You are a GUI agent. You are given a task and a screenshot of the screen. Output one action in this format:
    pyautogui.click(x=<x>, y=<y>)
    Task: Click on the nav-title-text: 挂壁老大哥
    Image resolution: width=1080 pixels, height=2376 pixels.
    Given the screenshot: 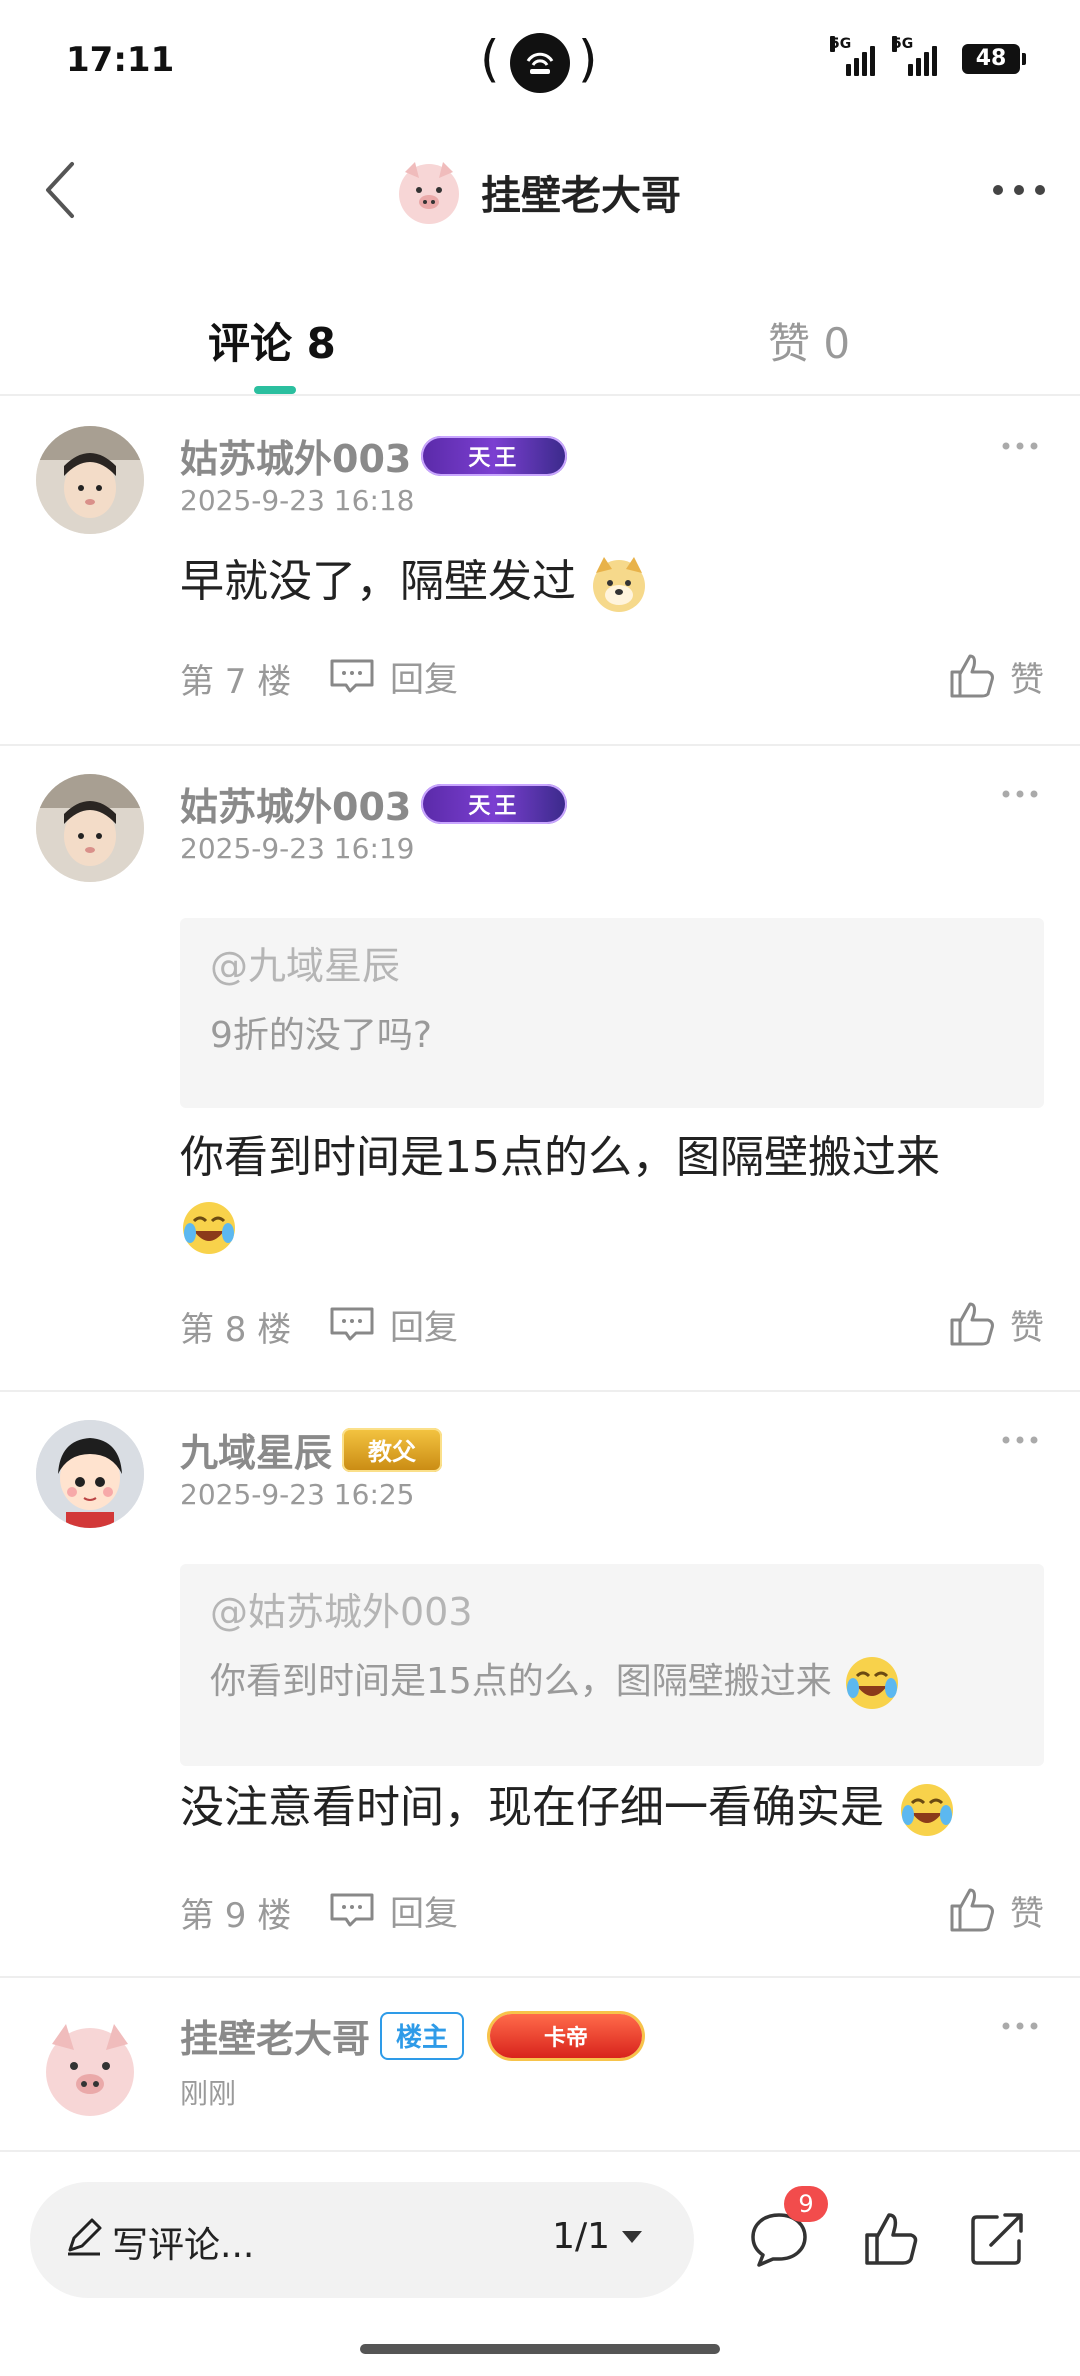 What is the action you would take?
    pyautogui.click(x=581, y=196)
    